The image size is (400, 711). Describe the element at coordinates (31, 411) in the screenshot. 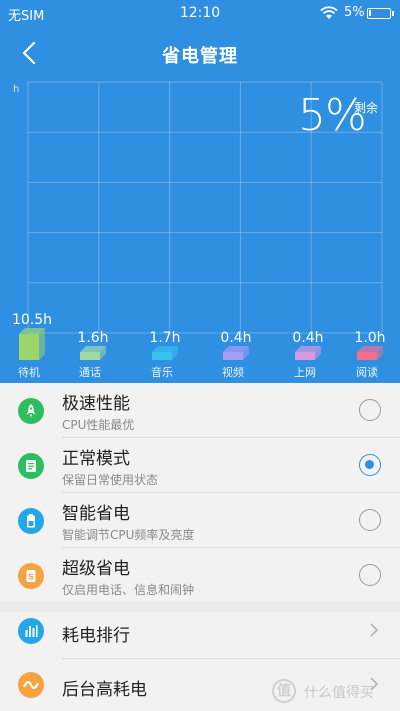

I see `rocket-icon` at that location.